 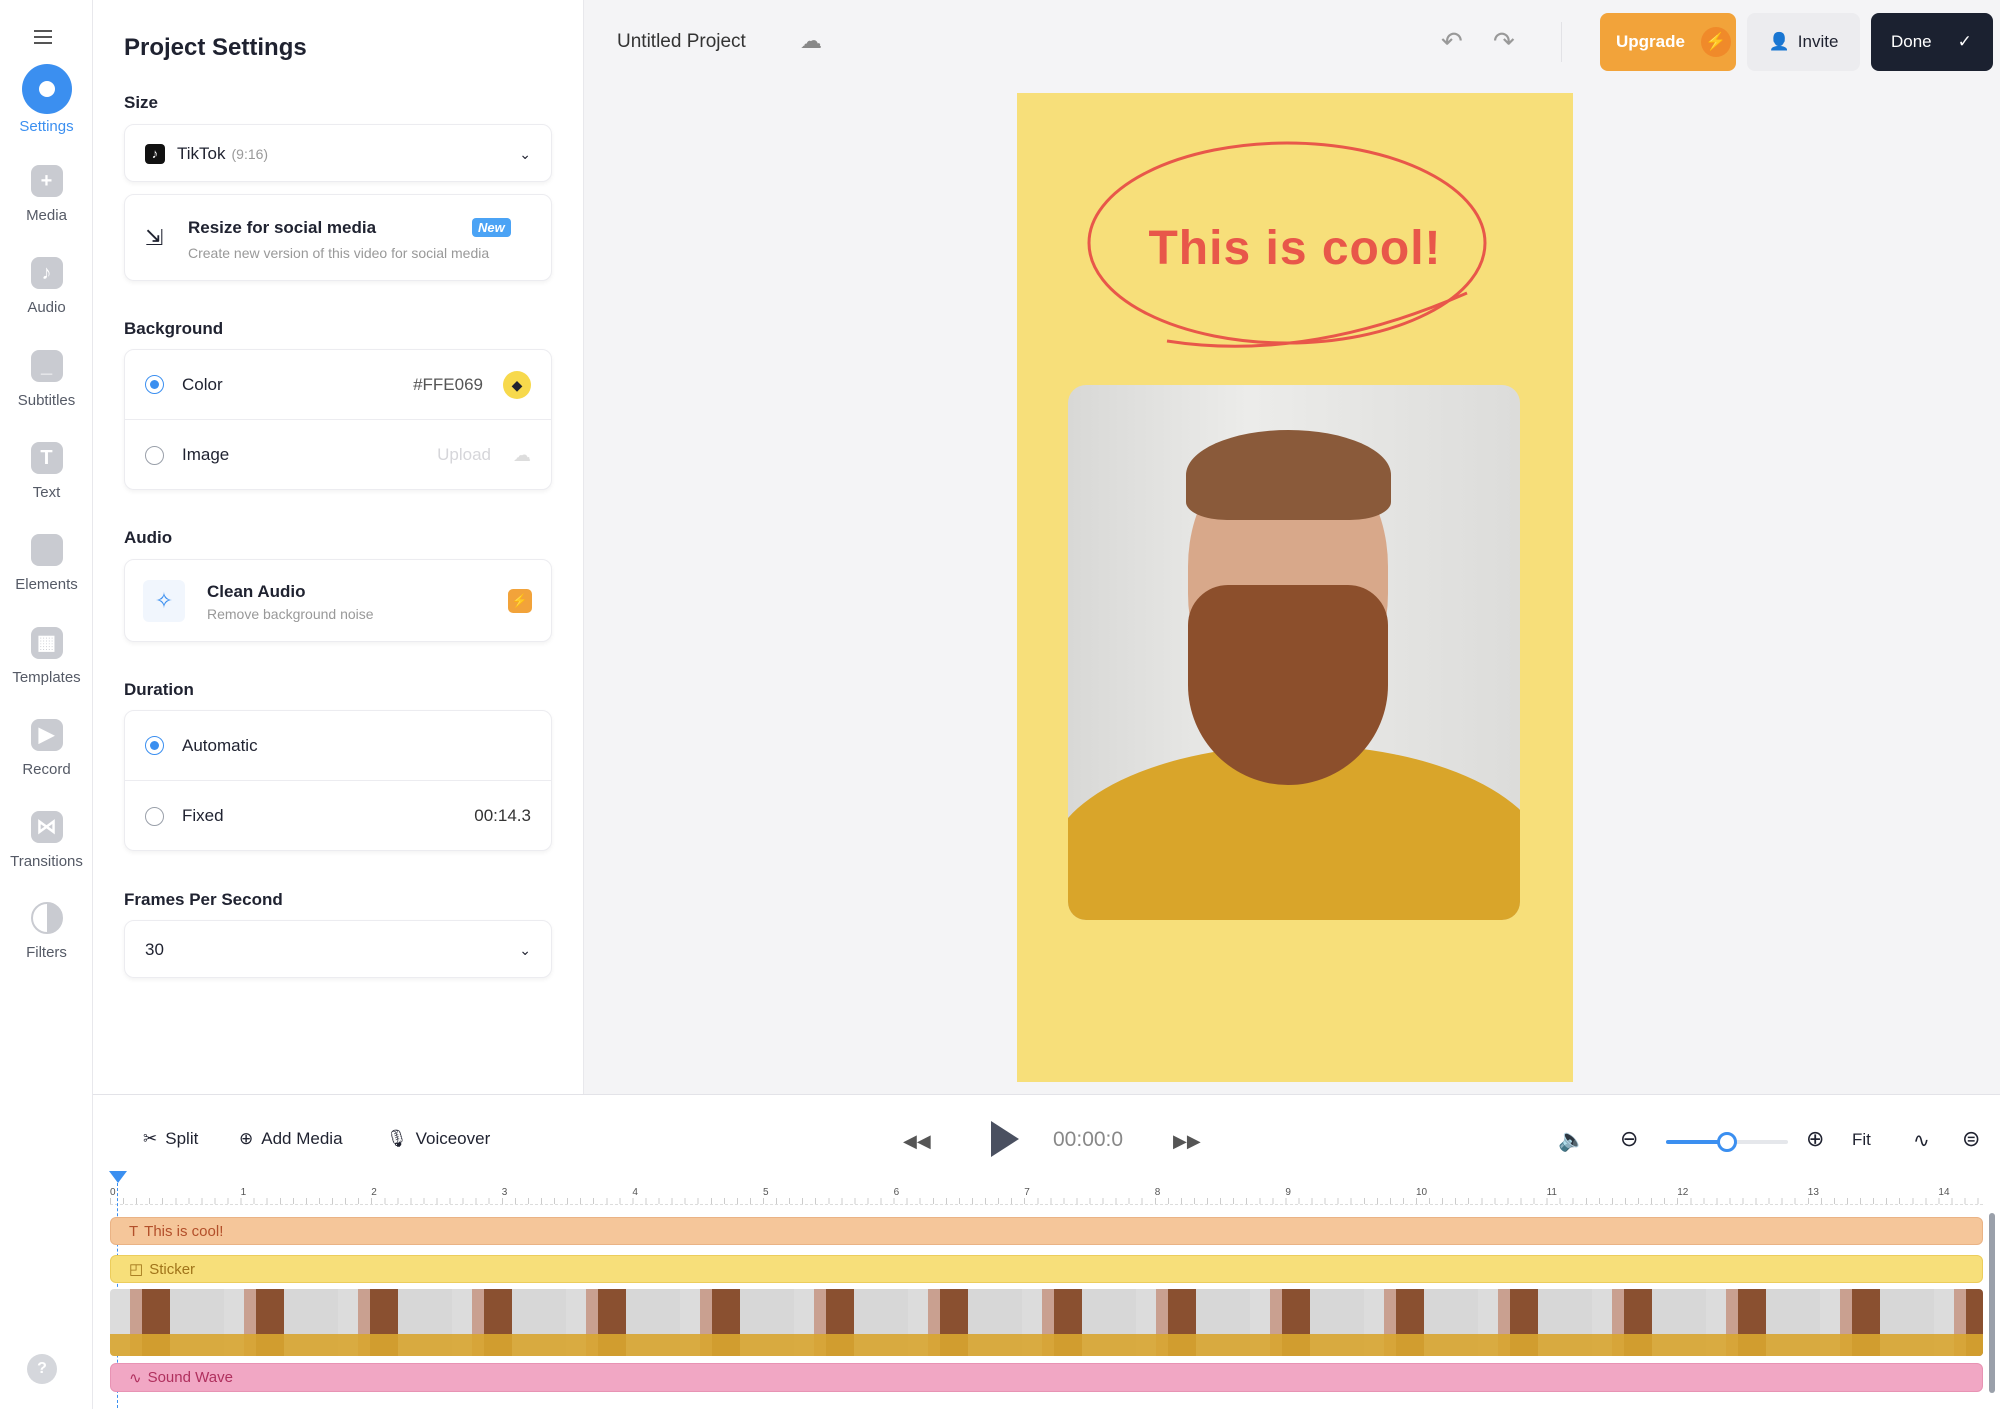 What do you see at coordinates (202, 384) in the screenshot?
I see `color-label: Color` at bounding box center [202, 384].